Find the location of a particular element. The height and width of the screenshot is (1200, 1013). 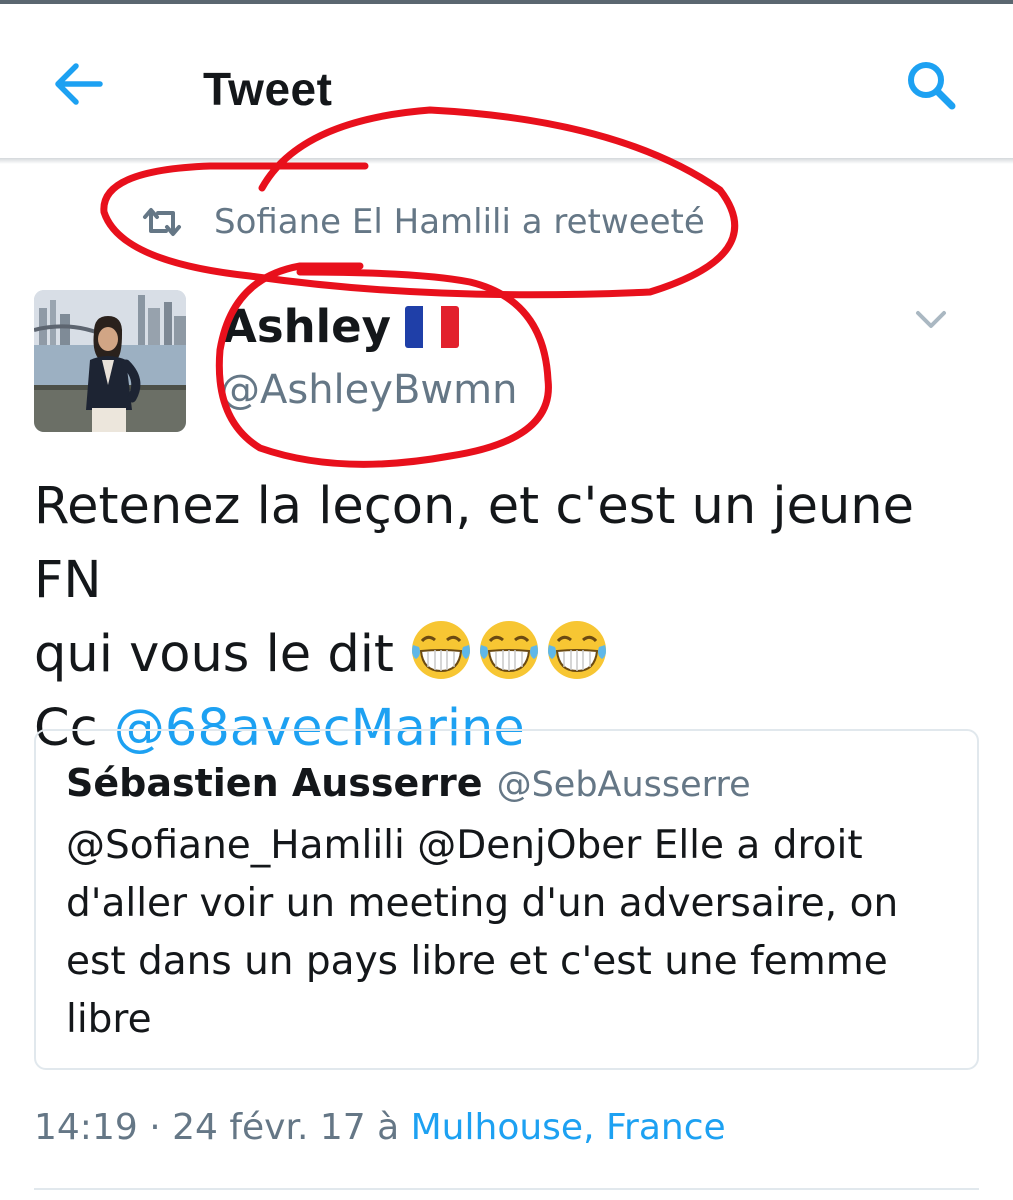

tweet-meta: 14:19 · 24 févr. 17 à Mulhouse, France is located at coordinates (380, 1127).